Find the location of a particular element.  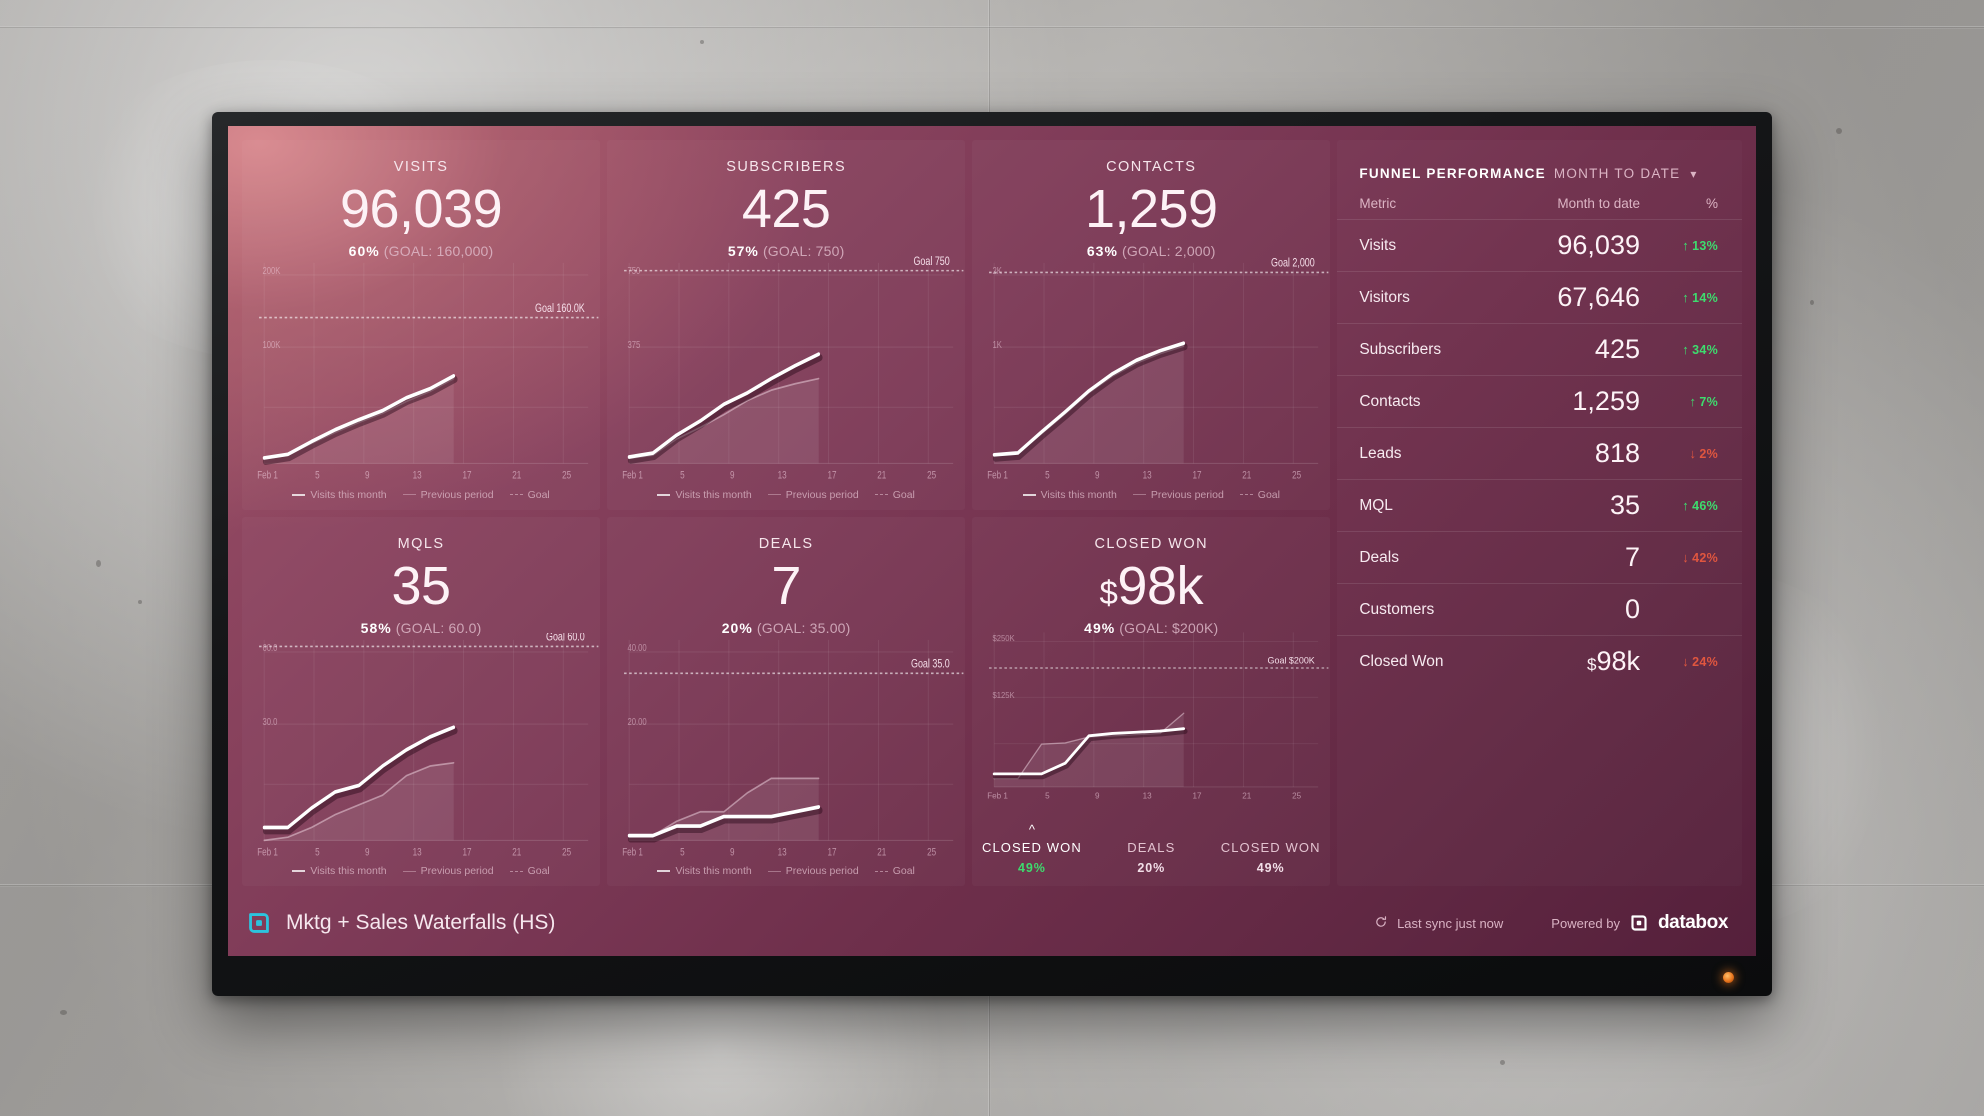

table-row: Closed Won $98k ↓ 24% is located at coordinates (1539, 661).